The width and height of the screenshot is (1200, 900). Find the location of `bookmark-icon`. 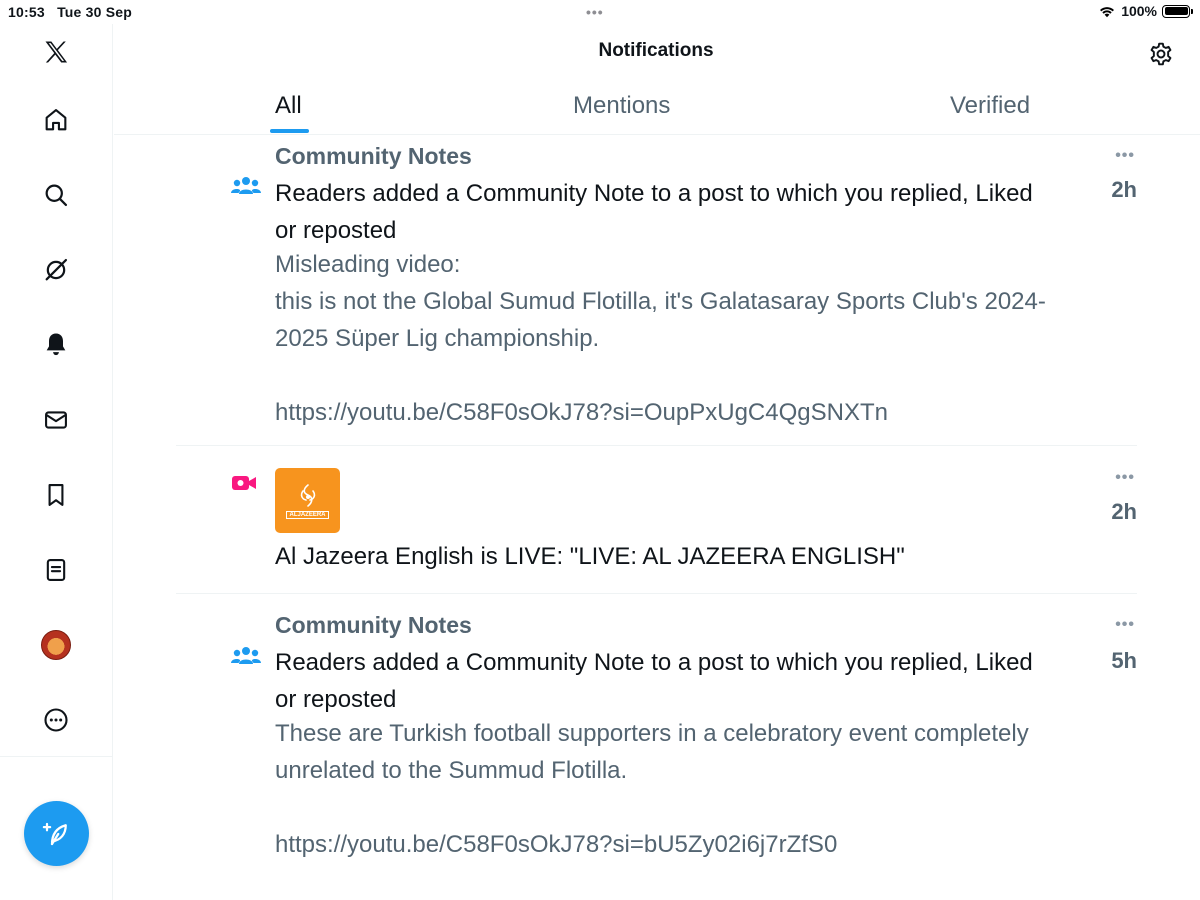

bookmark-icon is located at coordinates (56, 495).